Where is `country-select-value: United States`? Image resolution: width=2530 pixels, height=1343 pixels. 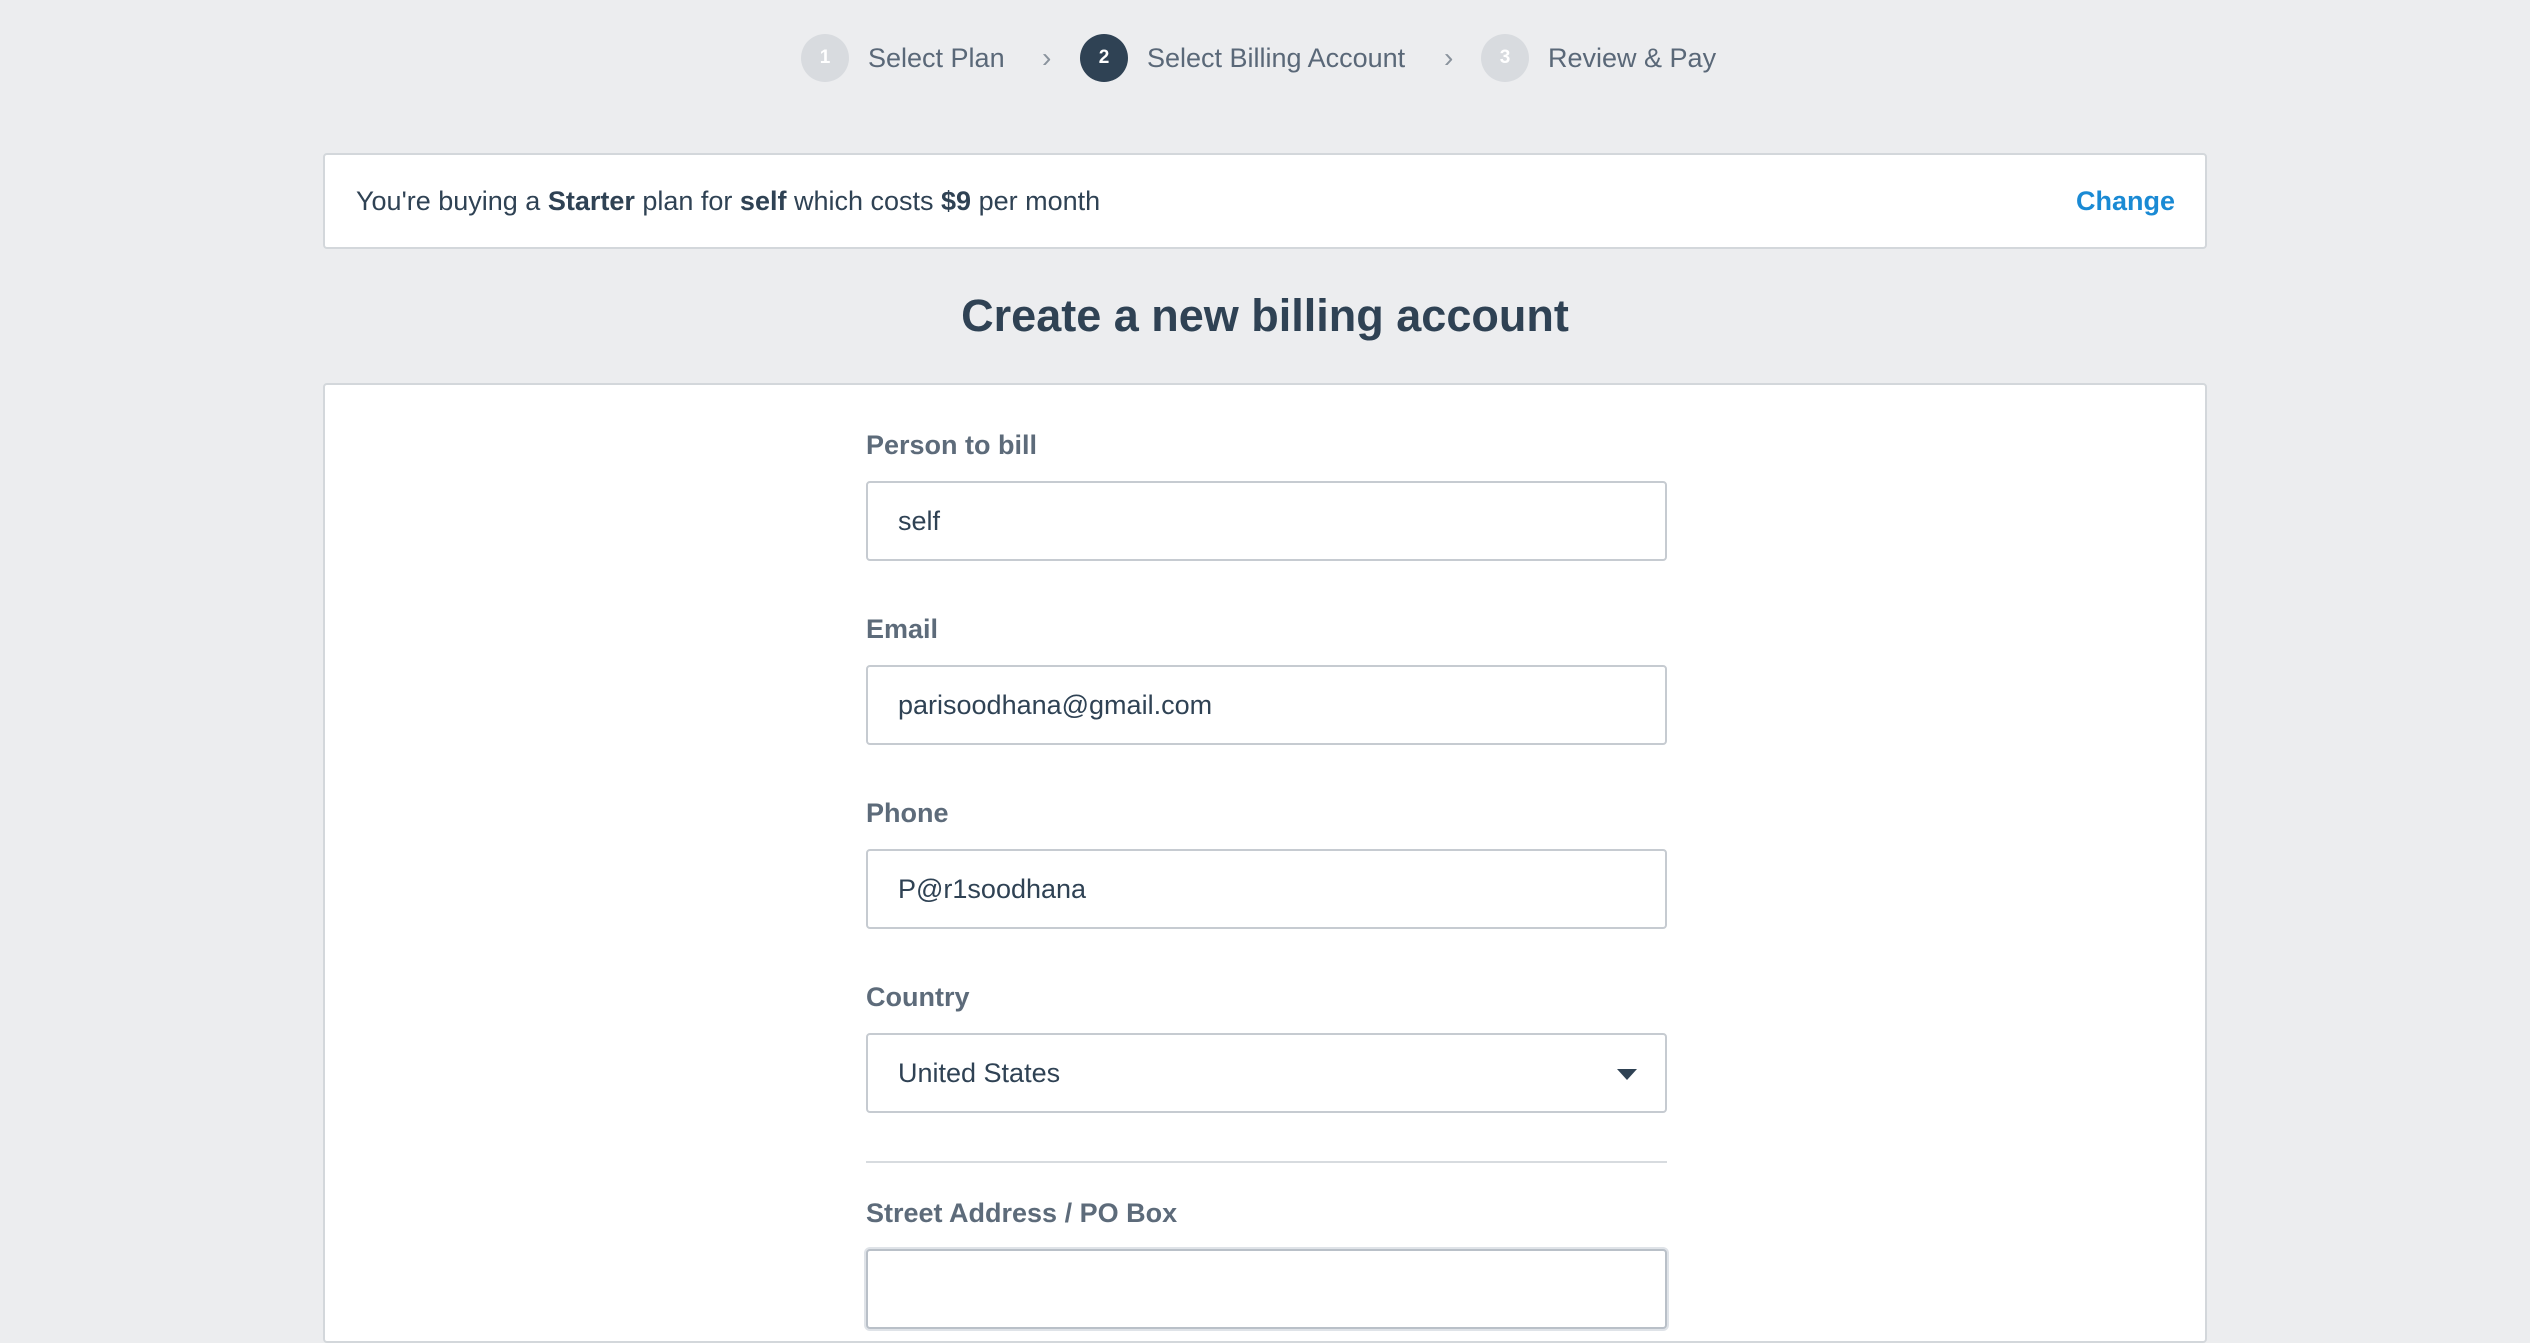 country-select-value: United States is located at coordinates (979, 1073).